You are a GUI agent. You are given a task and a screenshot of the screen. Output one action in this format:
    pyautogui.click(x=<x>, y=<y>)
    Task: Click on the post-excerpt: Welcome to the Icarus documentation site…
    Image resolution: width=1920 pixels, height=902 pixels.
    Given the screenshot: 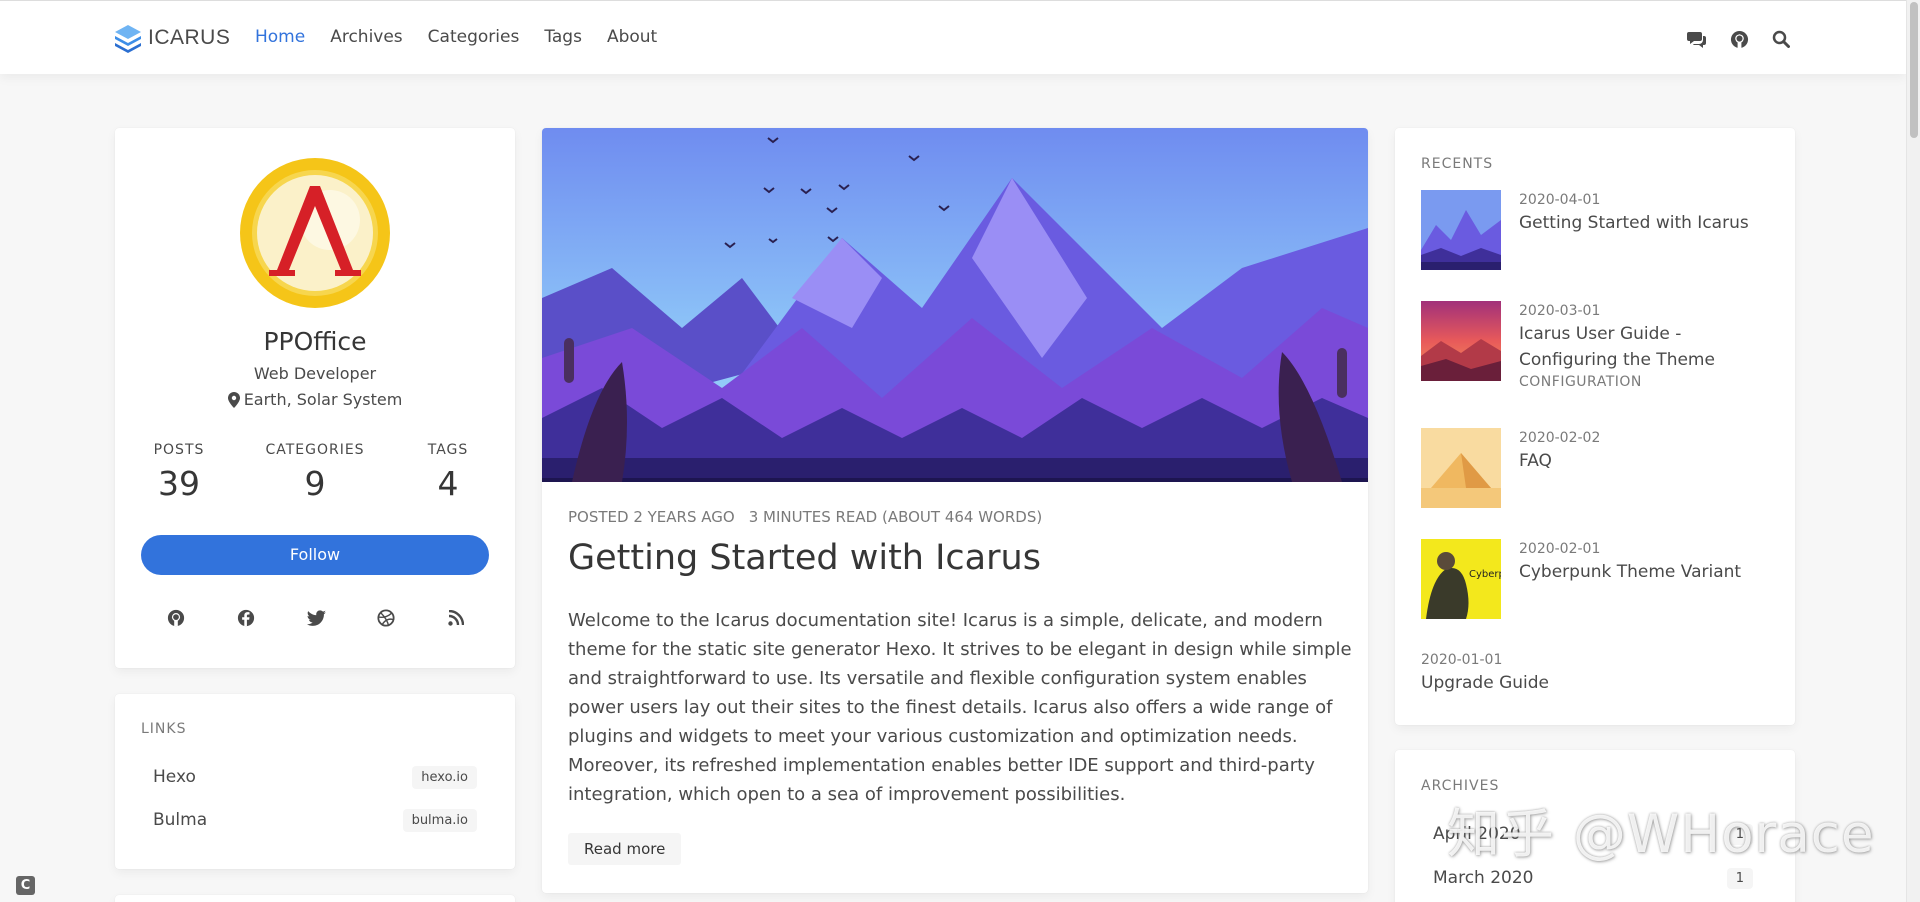 What is the action you would take?
    pyautogui.click(x=960, y=707)
    